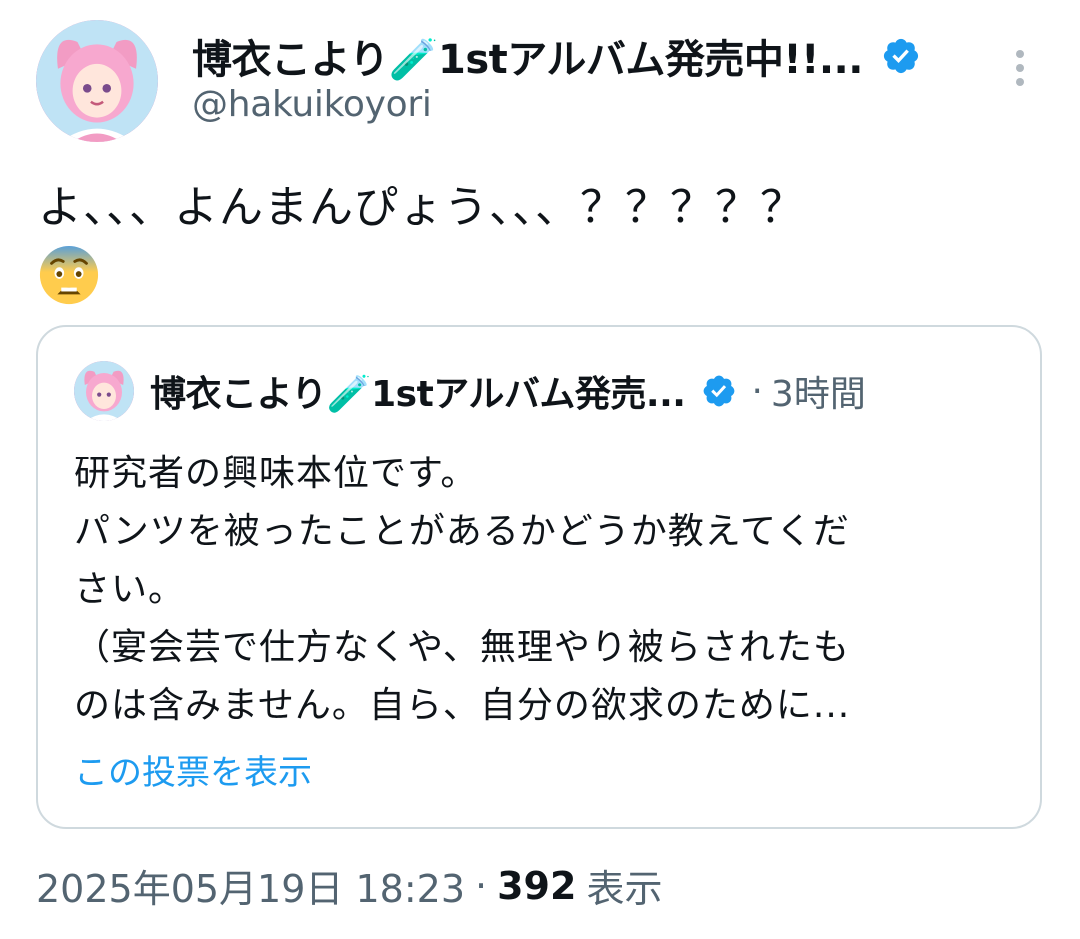 The width and height of the screenshot is (1080, 939). What do you see at coordinates (312, 104) in the screenshot?
I see `author-handle: @hakuikoyori` at bounding box center [312, 104].